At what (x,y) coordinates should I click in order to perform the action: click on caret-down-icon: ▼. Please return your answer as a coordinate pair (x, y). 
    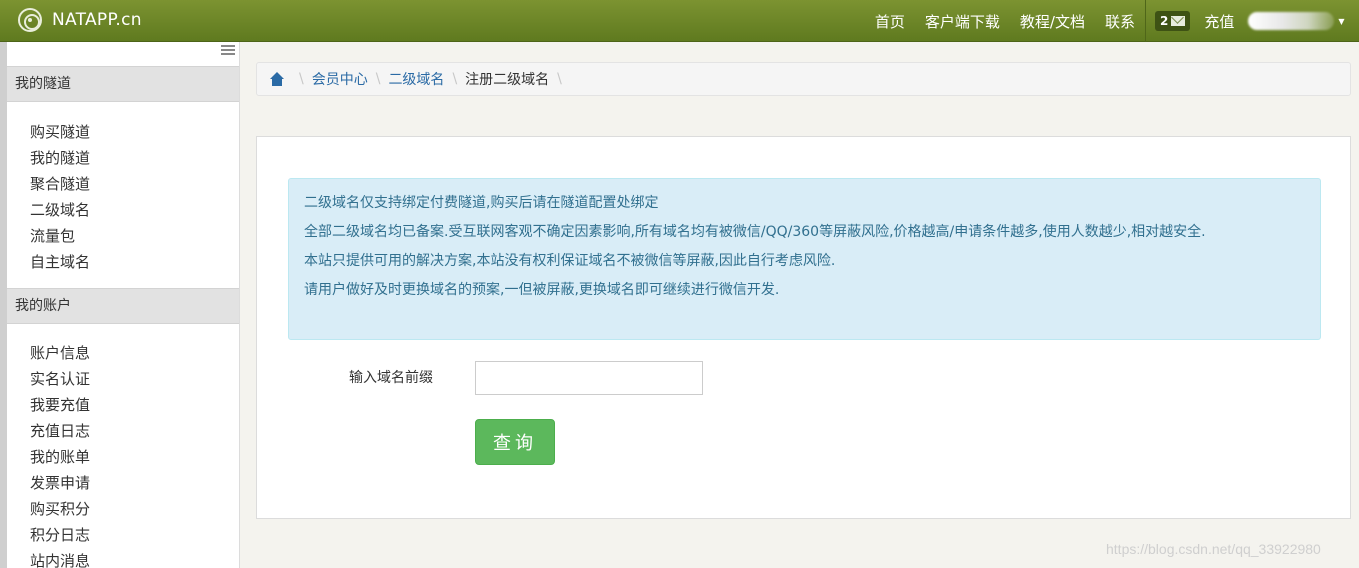
    Looking at the image, I should click on (1341, 21).